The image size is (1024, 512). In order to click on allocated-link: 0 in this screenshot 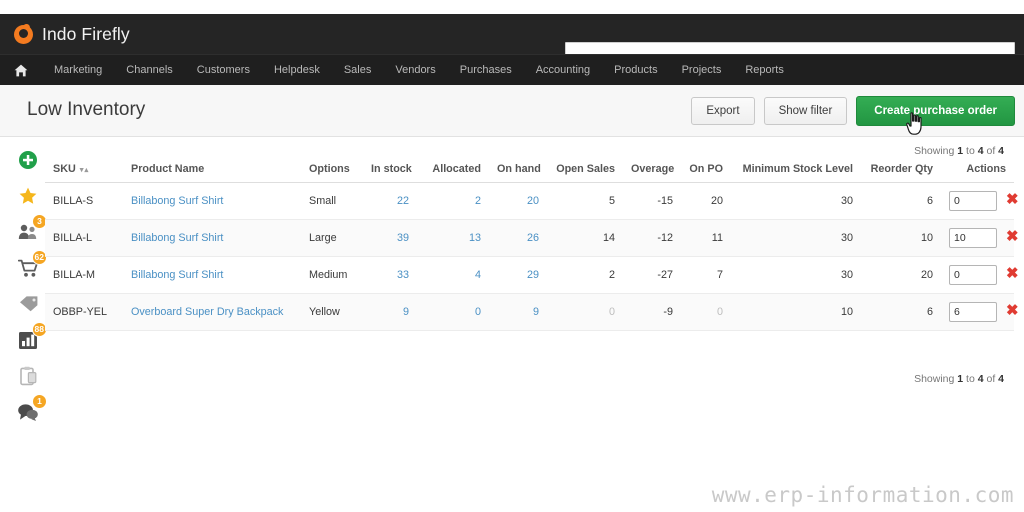, I will do `click(478, 312)`.